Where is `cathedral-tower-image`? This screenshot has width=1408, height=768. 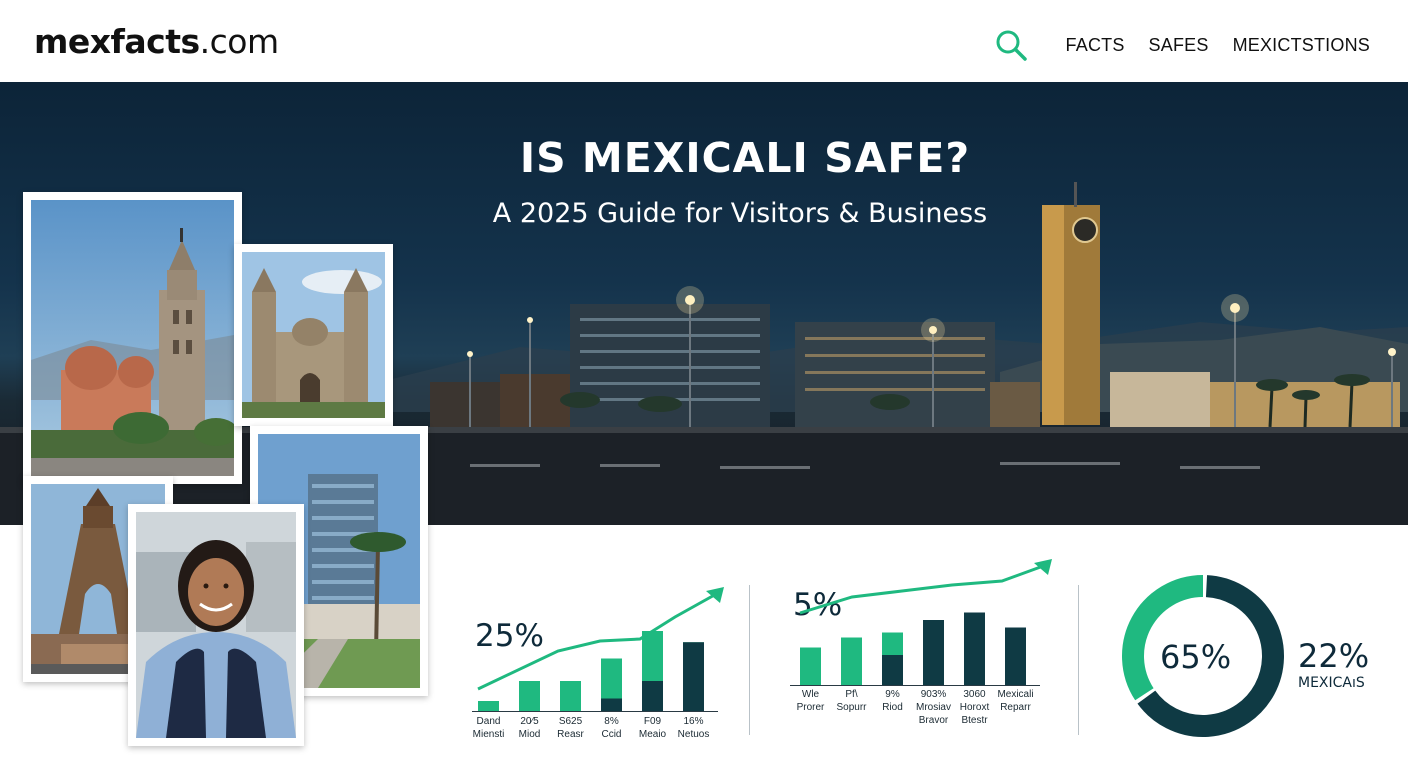
cathedral-tower-image is located at coordinates (132, 338).